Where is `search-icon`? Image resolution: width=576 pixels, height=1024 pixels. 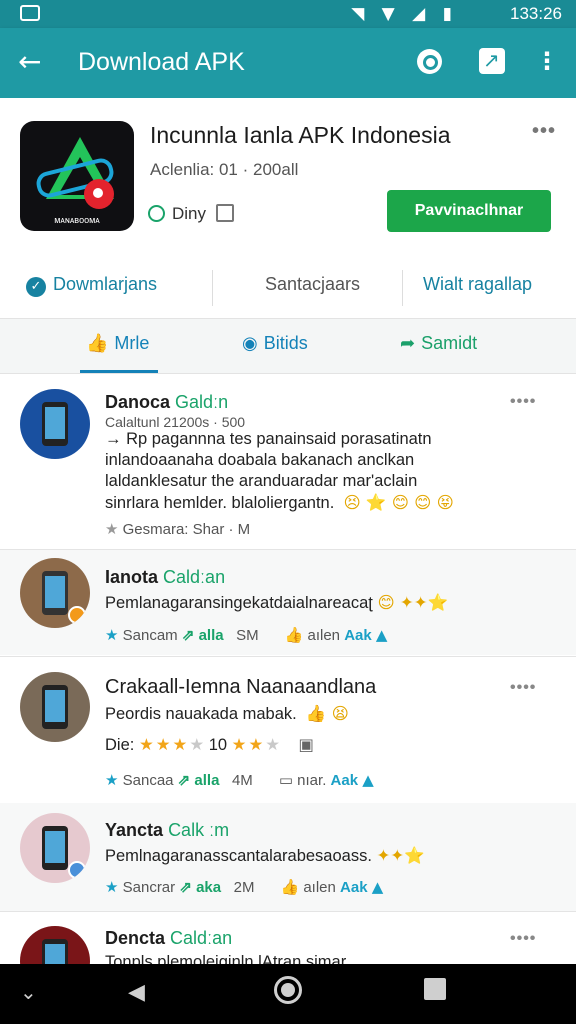
search-icon is located at coordinates (430, 62).